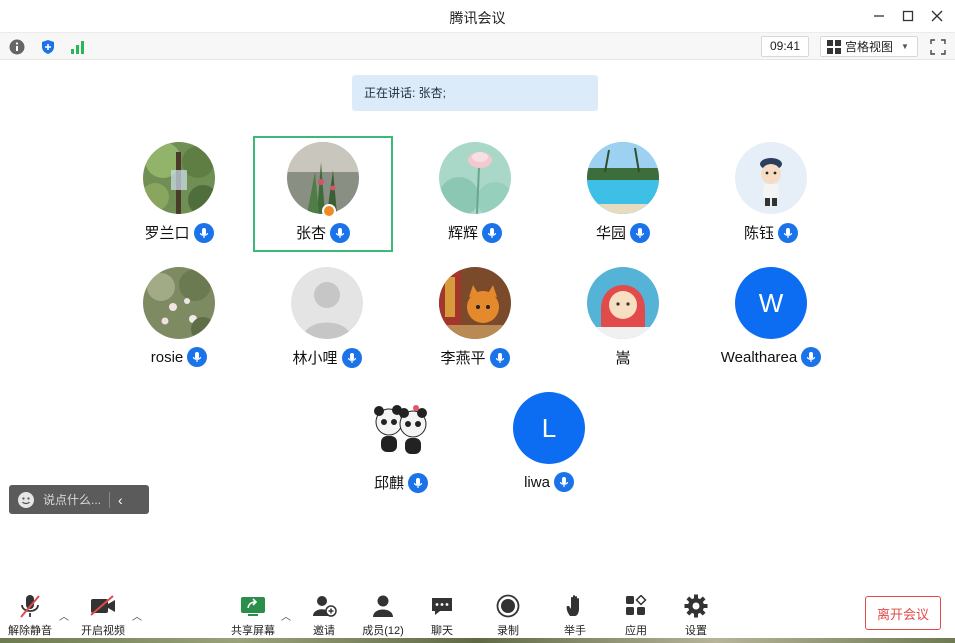 The width and height of the screenshot is (955, 643). Describe the element at coordinates (696, 631) in the screenshot. I see `settings-label: 设置` at that location.